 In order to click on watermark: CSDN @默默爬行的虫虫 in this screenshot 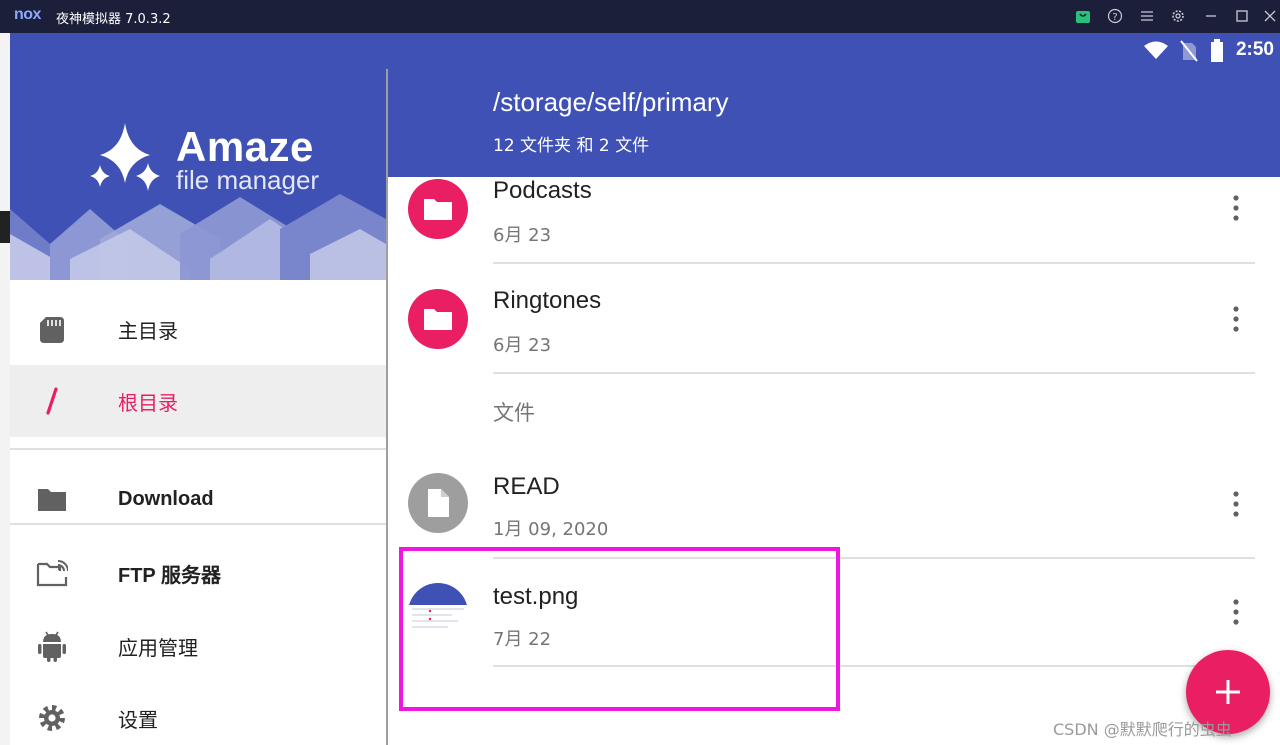, I will do `click(1142, 729)`.